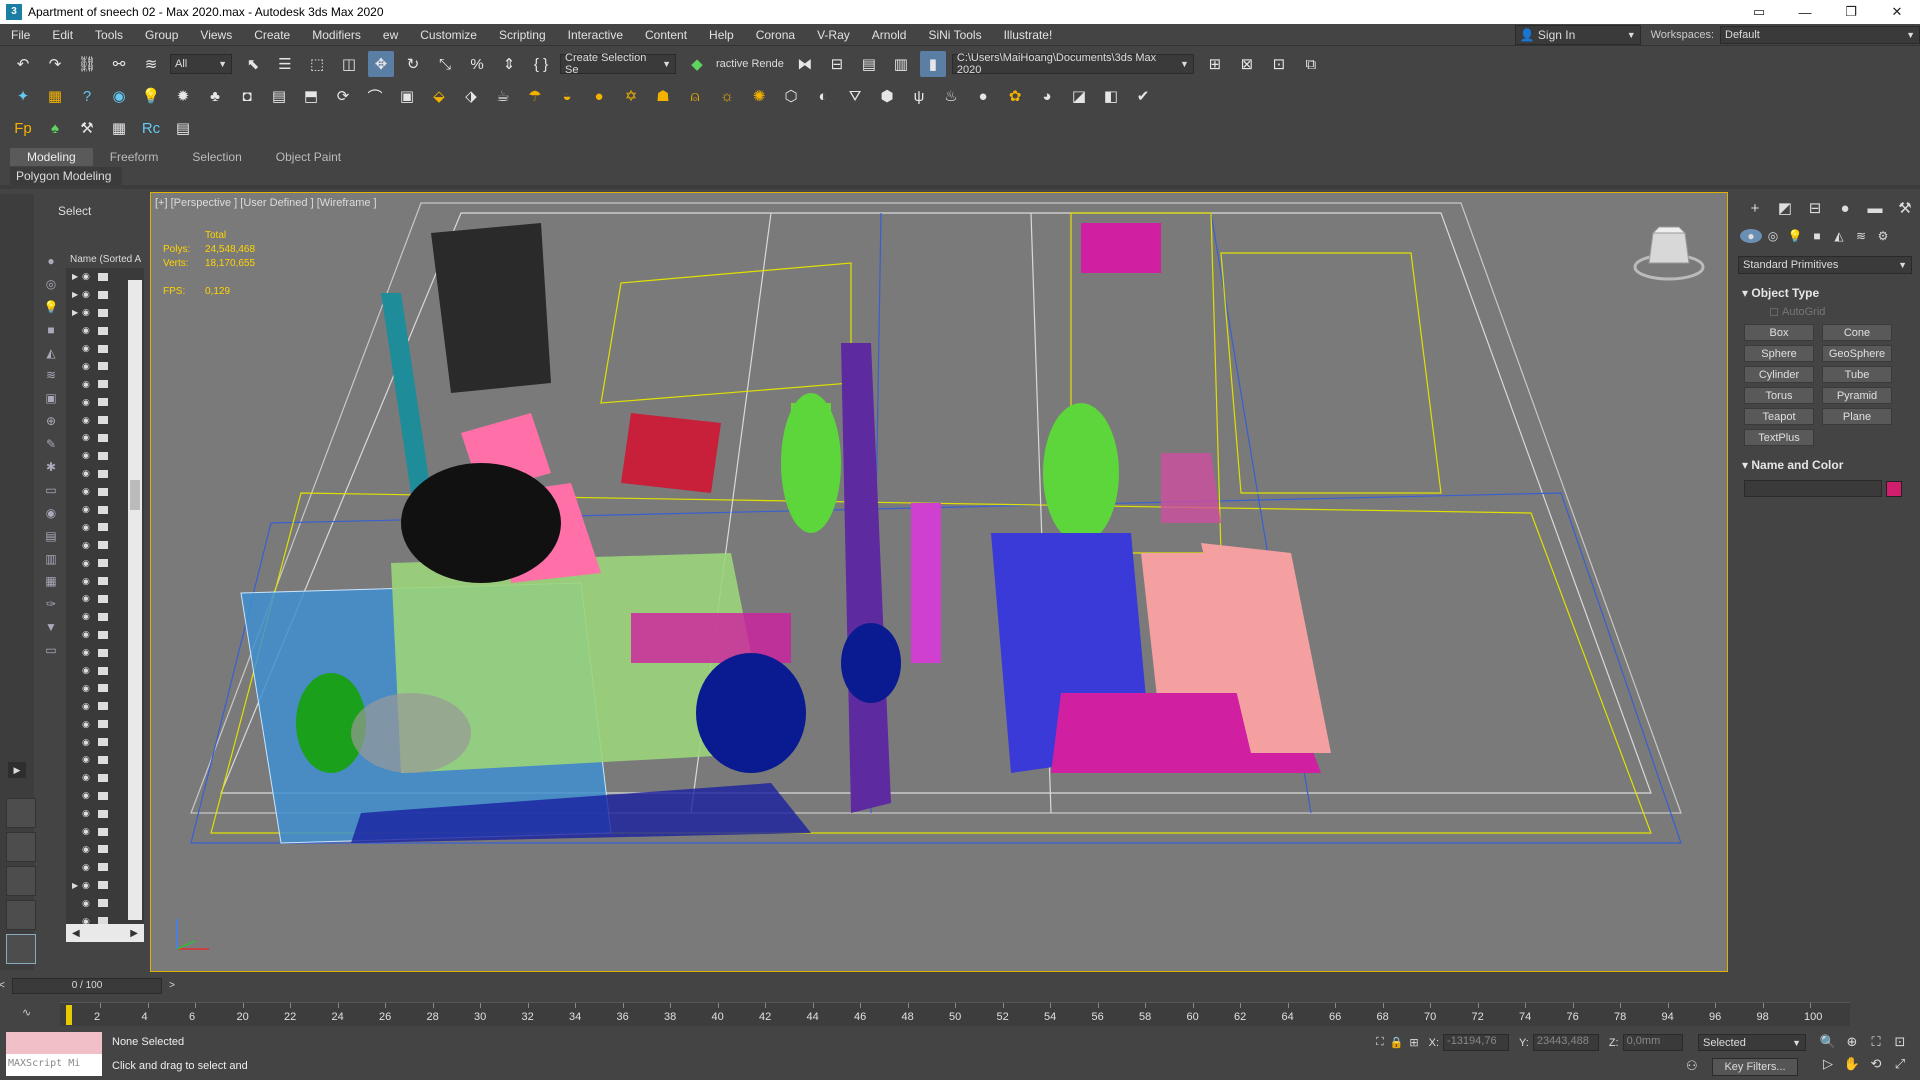  Describe the element at coordinates (1900, 1067) in the screenshot. I see `maximize-viewport-icon: ⤢` at that location.